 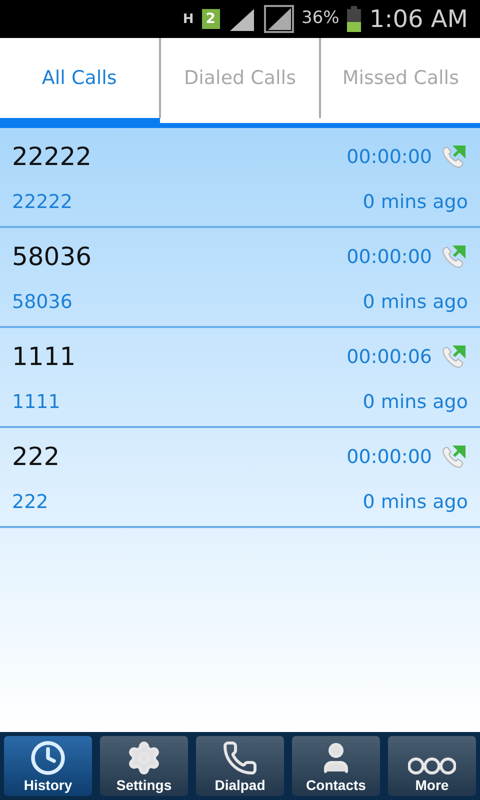 What do you see at coordinates (44, 357) in the screenshot?
I see `caller-name: 1111` at bounding box center [44, 357].